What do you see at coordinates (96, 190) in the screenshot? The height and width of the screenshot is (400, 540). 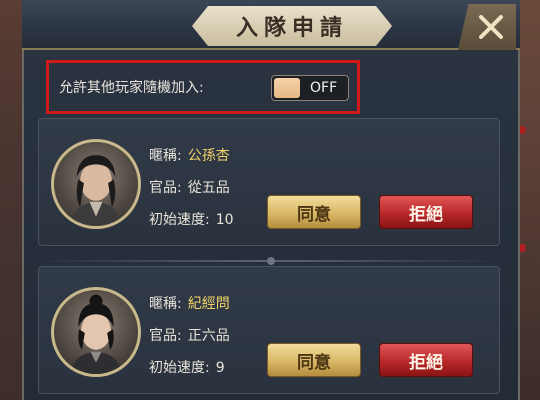 I see `male-portrait-icon` at bounding box center [96, 190].